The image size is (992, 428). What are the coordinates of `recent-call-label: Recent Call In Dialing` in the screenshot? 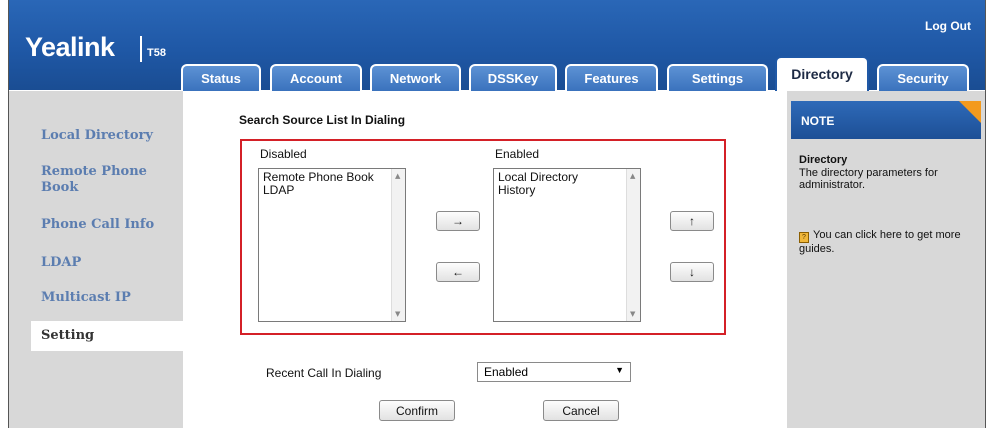 It's located at (324, 373).